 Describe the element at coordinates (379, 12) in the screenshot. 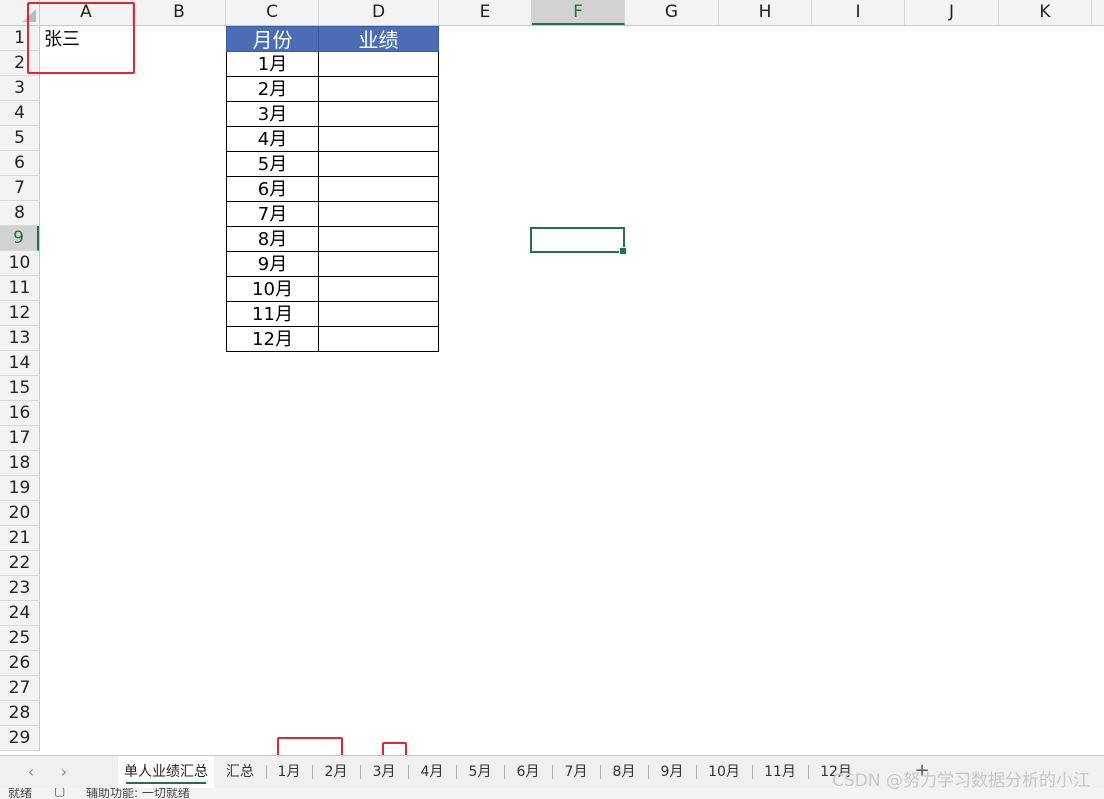

I see `column-header-d: D` at that location.